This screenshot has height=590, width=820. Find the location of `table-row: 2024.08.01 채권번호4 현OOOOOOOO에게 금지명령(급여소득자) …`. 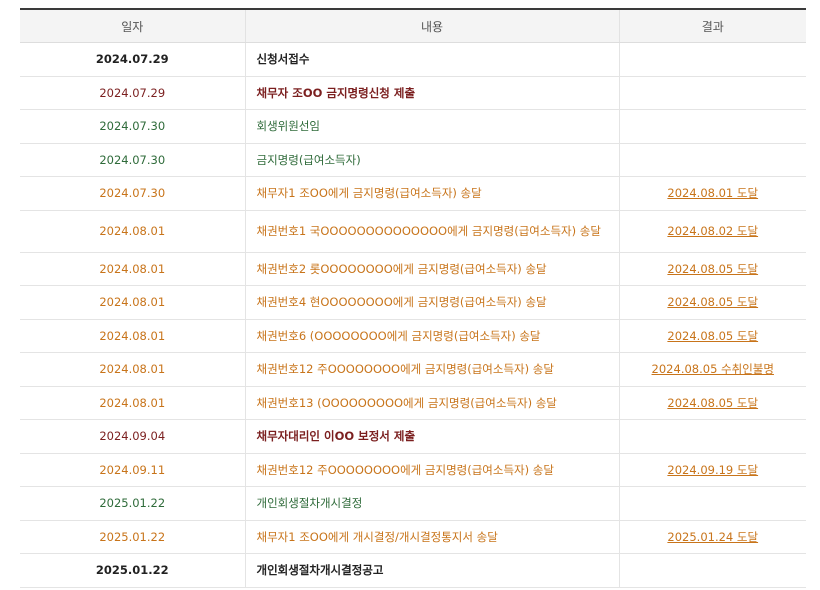

table-row: 2024.08.01 채권번호4 현OOOOOOOO에게 금지명령(급여소득자) … is located at coordinates (413, 302).